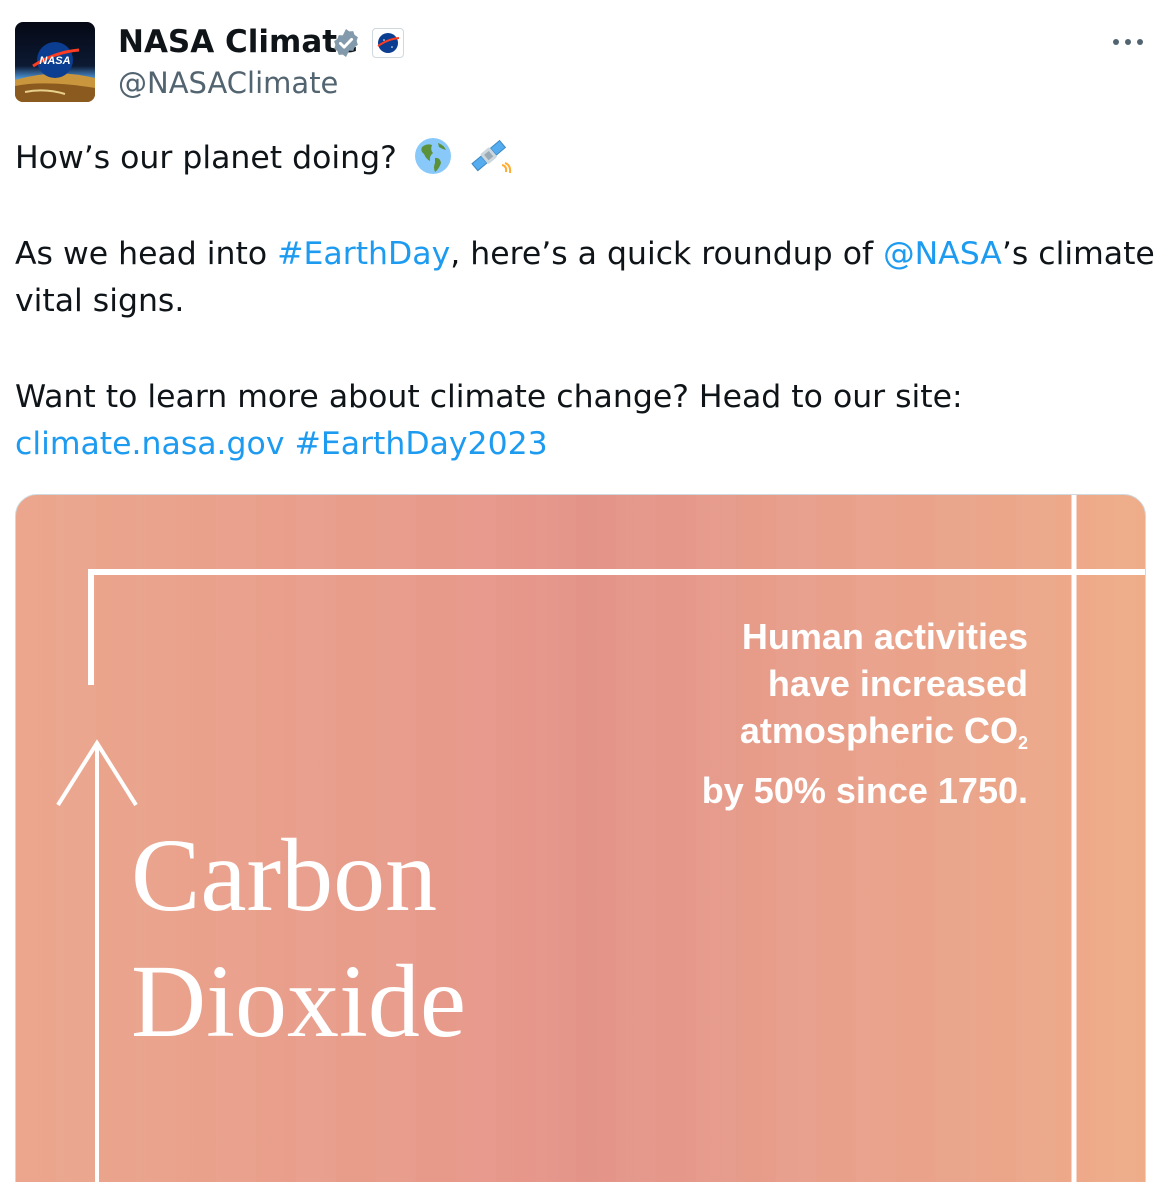  Describe the element at coordinates (299, 1001) in the screenshot. I see `headline-line: Dioxide` at that location.